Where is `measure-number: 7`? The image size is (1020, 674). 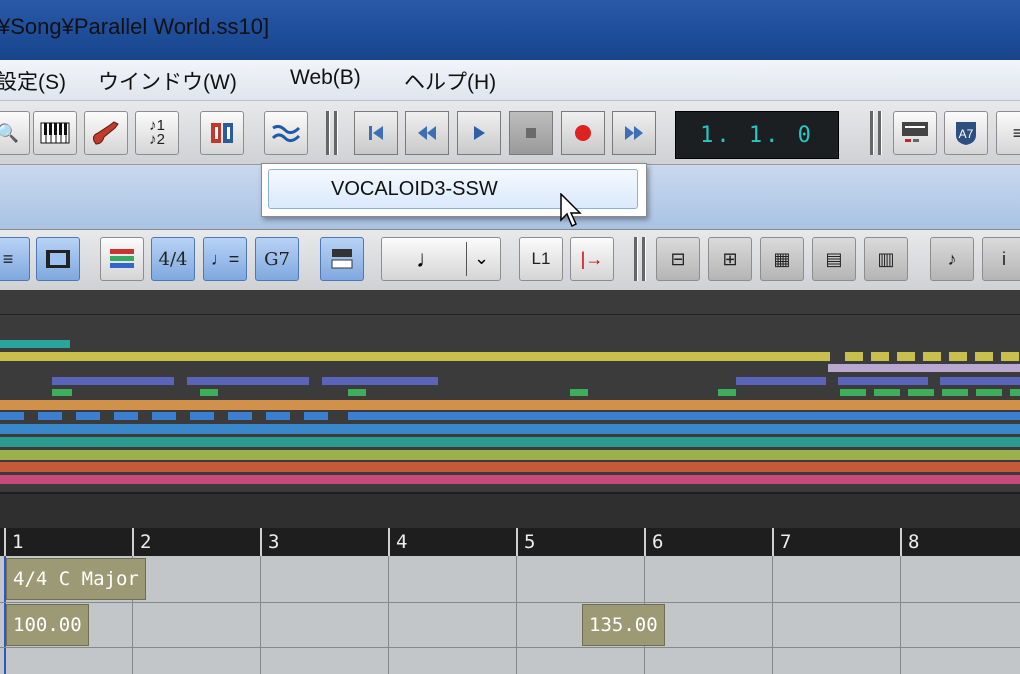
measure-number: 7 is located at coordinates (781, 542).